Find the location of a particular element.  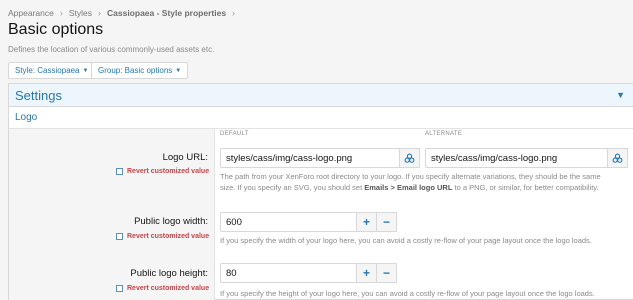

collapse-caret-icon: ▼ is located at coordinates (620, 95).